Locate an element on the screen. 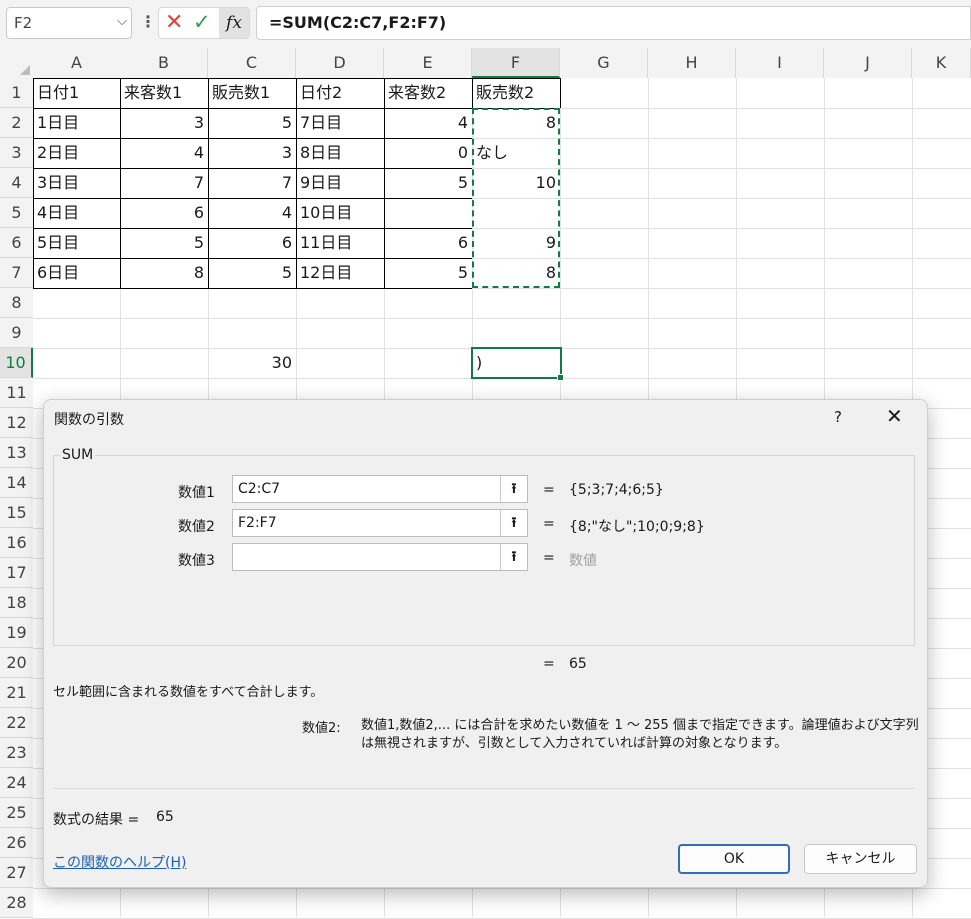 This screenshot has width=971, height=919. cell-b6: 5 is located at coordinates (164, 243).